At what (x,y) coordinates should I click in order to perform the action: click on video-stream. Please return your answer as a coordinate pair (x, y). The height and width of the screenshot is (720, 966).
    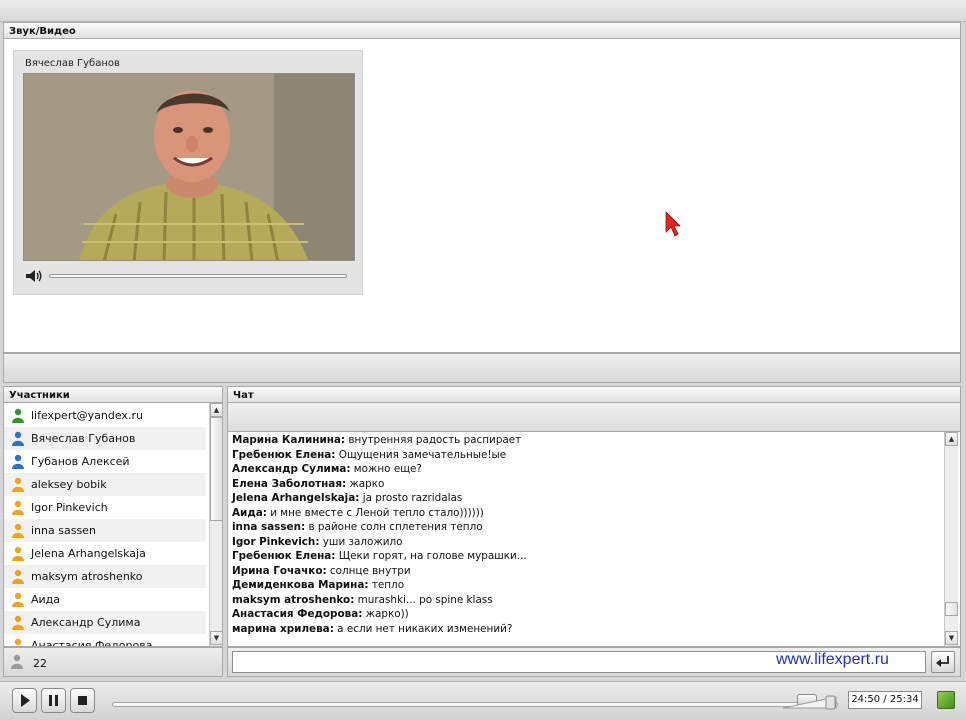
    Looking at the image, I should click on (189, 167).